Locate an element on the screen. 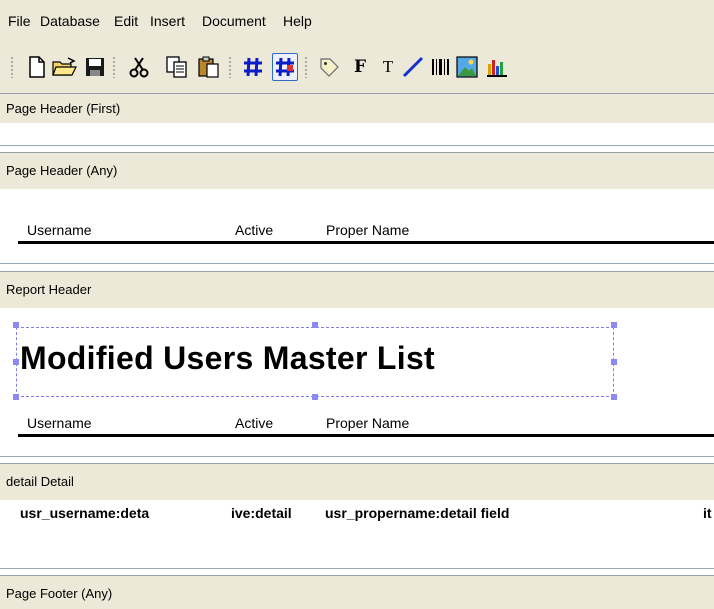 The height and width of the screenshot is (609, 714). grid-icon is located at coordinates (253, 67).